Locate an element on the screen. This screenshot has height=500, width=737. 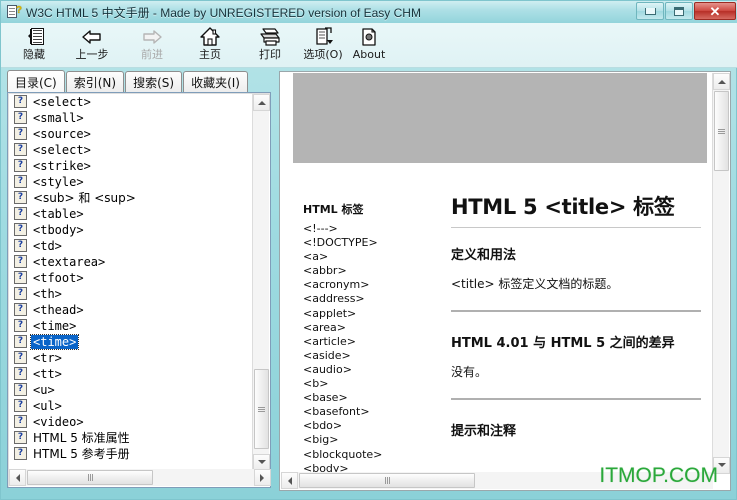
tag-link: <base> is located at coordinates (349, 398).